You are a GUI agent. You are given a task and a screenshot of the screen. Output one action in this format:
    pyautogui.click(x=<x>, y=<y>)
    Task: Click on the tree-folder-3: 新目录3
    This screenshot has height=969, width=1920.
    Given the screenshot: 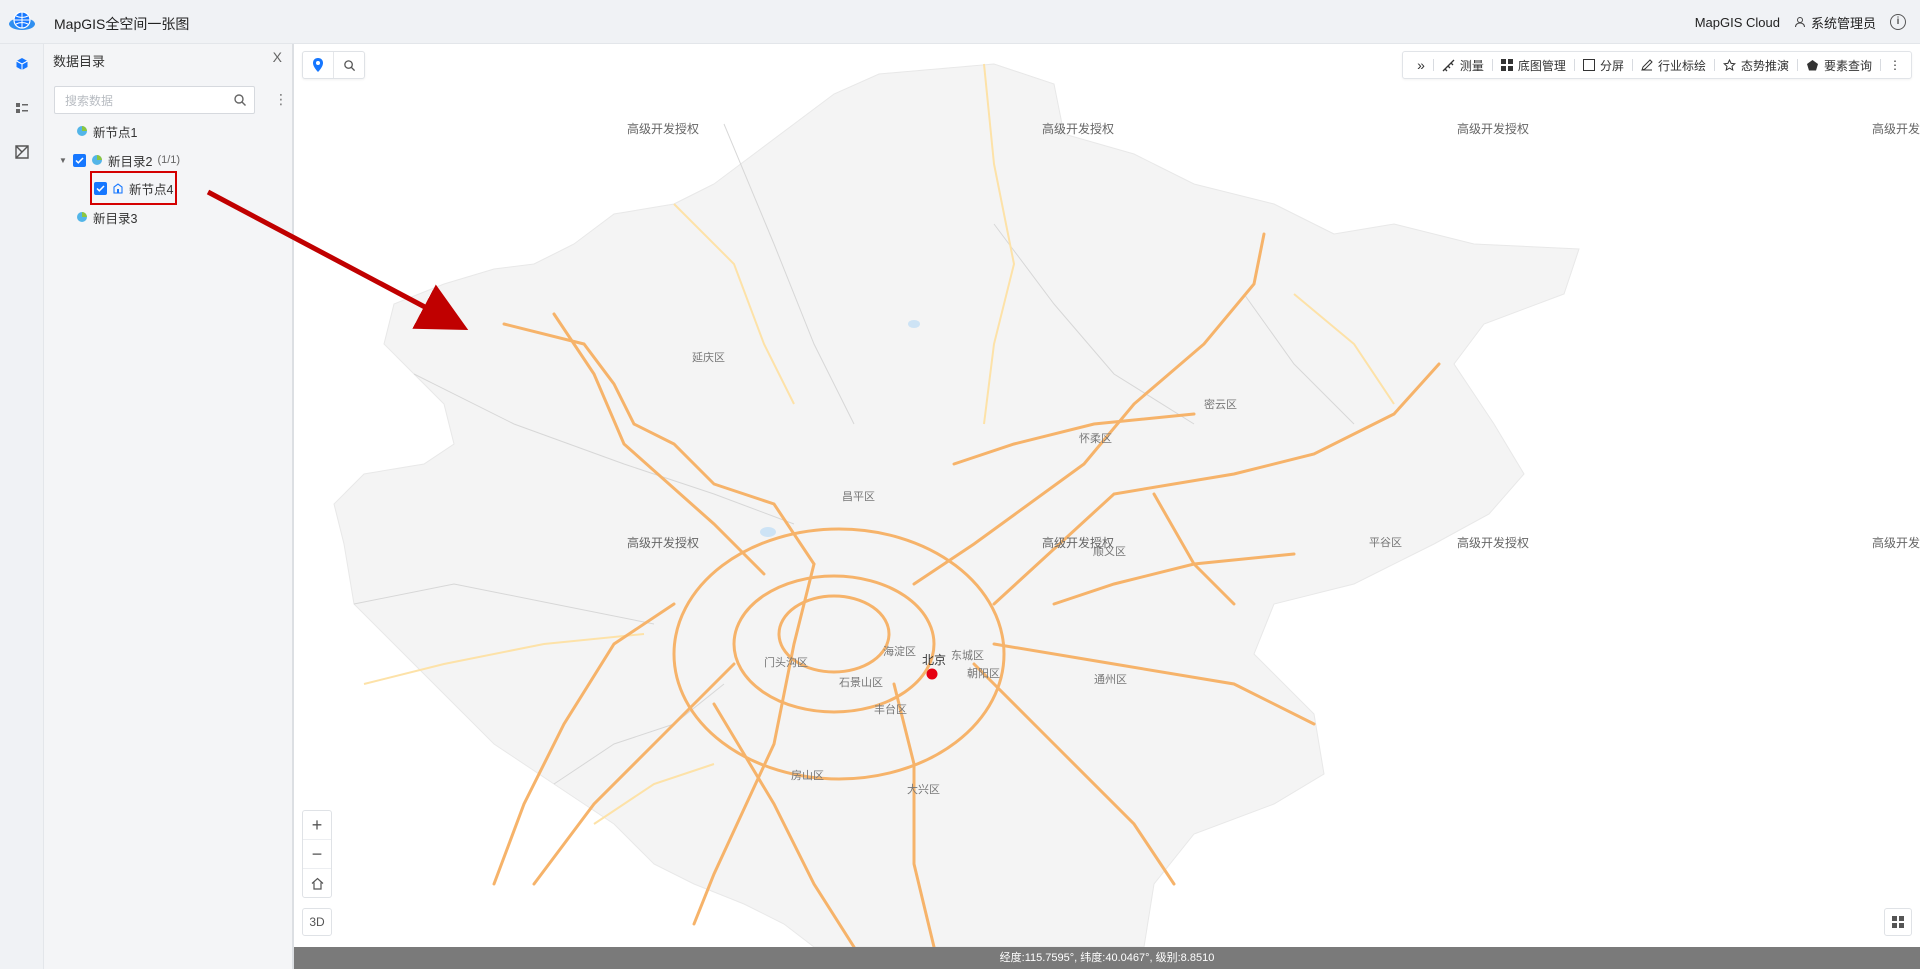 What is the action you would take?
    pyautogui.click(x=106, y=217)
    